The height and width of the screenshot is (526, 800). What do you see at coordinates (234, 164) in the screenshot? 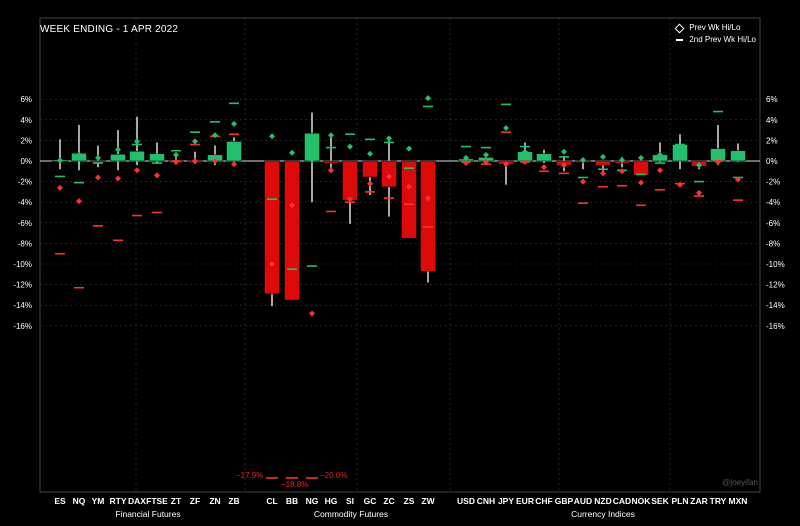
I see `prev-wk-low-zb` at bounding box center [234, 164].